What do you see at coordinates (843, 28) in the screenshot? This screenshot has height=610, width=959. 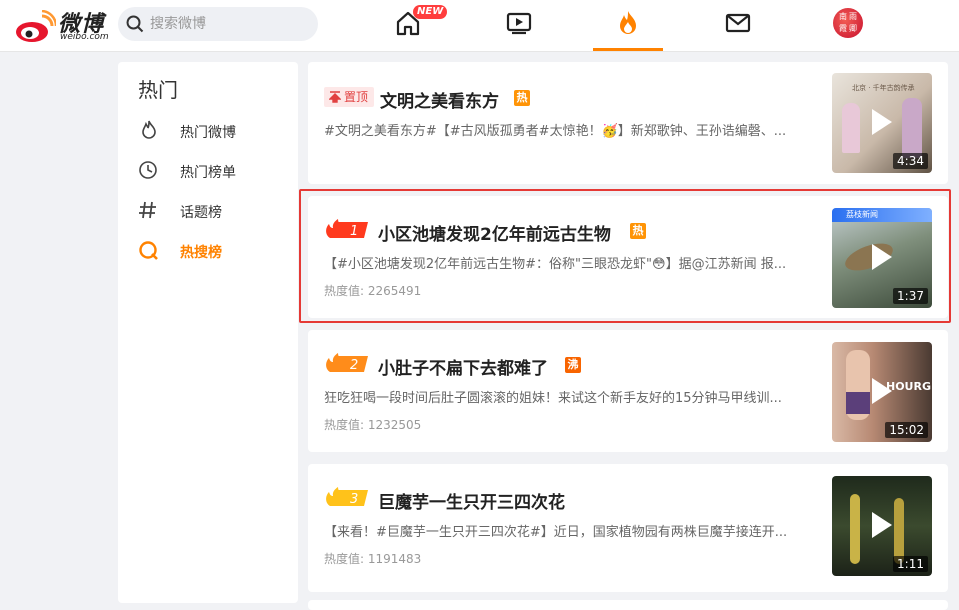 I see `avatar-char: 霞` at bounding box center [843, 28].